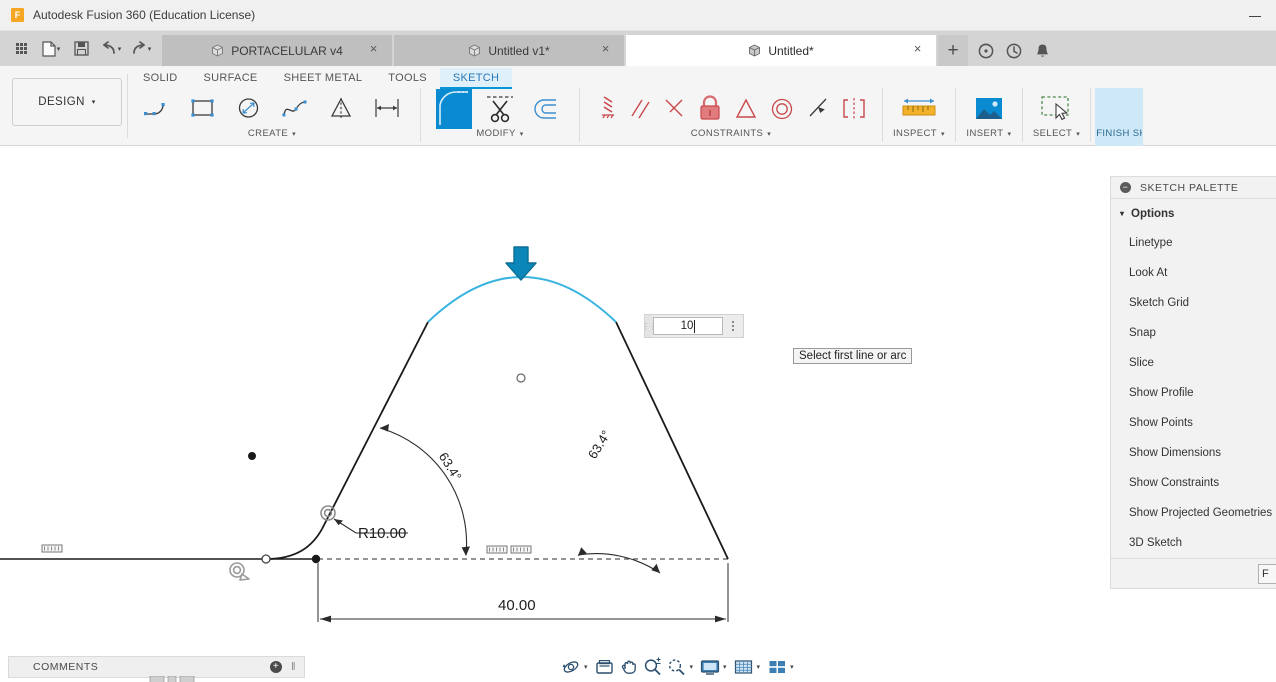  Describe the element at coordinates (986, 50) in the screenshot. I see `help-button` at that location.